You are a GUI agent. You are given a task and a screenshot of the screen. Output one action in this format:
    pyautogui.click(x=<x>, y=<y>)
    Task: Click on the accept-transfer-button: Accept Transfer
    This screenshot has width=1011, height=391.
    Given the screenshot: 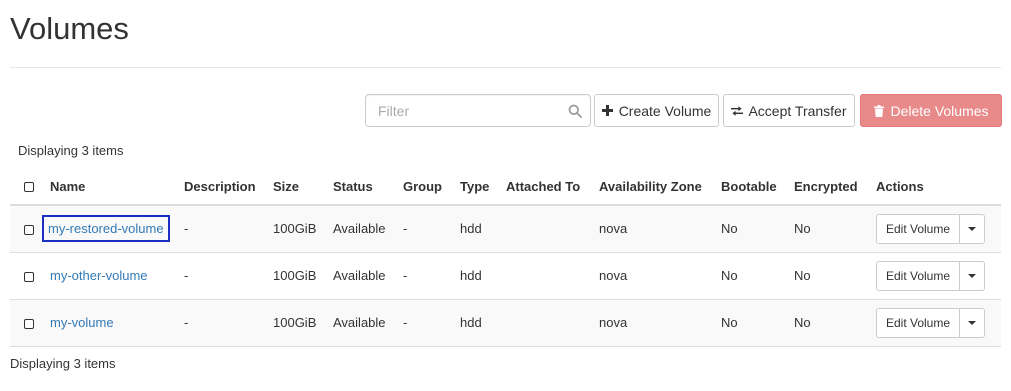 What is the action you would take?
    pyautogui.click(x=789, y=110)
    